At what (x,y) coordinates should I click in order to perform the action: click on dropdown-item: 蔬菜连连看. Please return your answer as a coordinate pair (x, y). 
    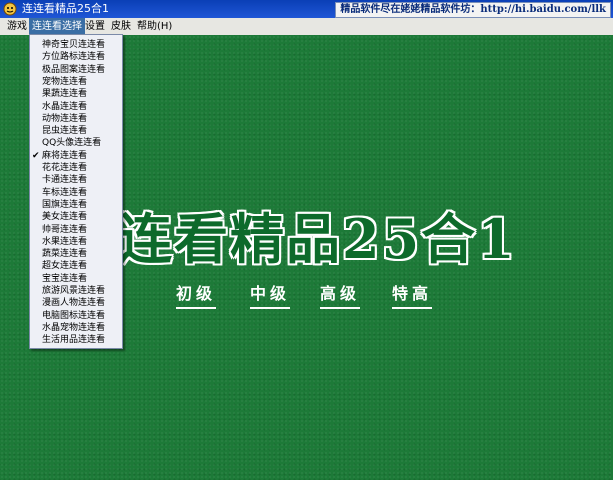
    Looking at the image, I should click on (76, 254).